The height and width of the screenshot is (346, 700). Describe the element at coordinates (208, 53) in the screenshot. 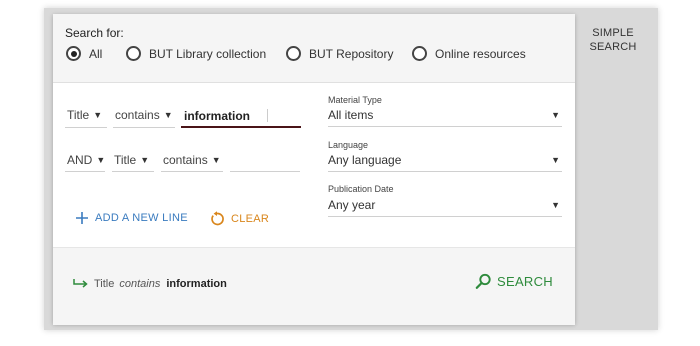

I see `scope-label: BUT Library collection` at that location.